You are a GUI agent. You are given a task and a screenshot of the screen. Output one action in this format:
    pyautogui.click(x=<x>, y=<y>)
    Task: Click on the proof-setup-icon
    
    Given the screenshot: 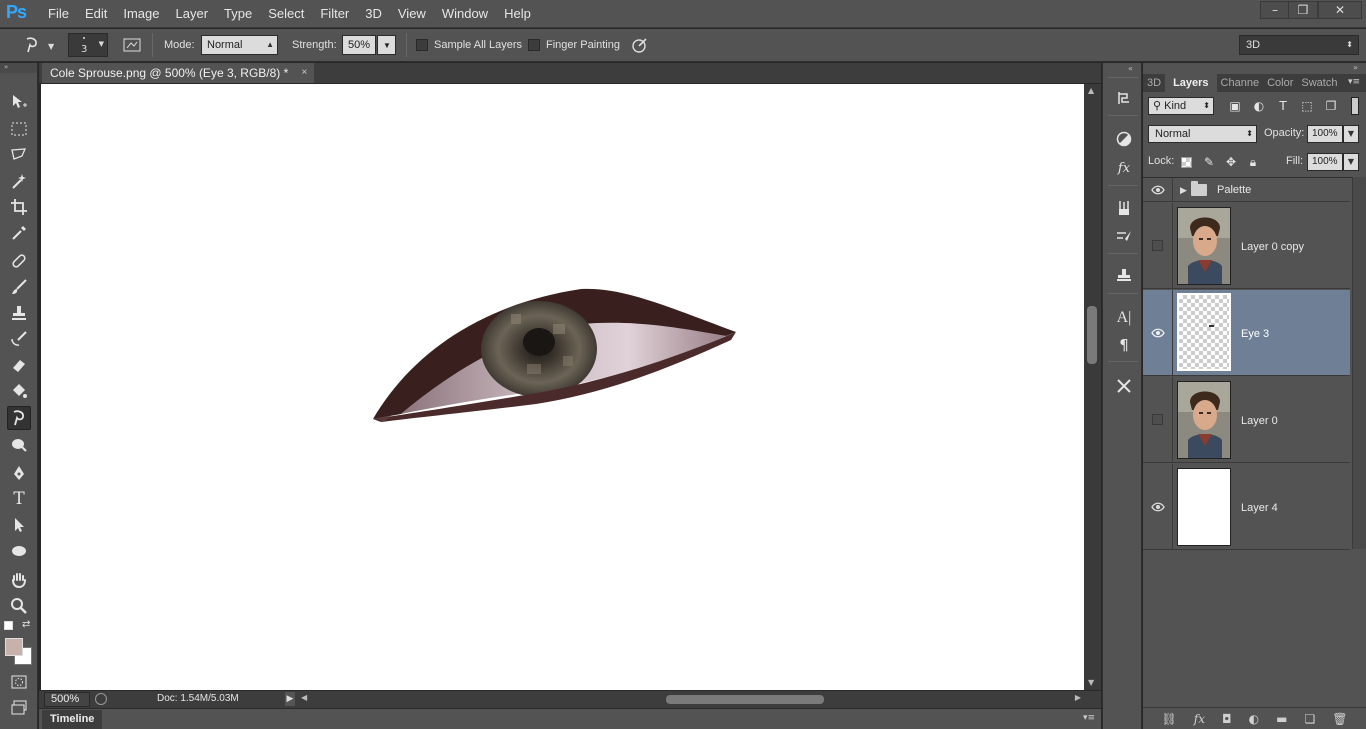 What is the action you would take?
    pyautogui.click(x=101, y=699)
    